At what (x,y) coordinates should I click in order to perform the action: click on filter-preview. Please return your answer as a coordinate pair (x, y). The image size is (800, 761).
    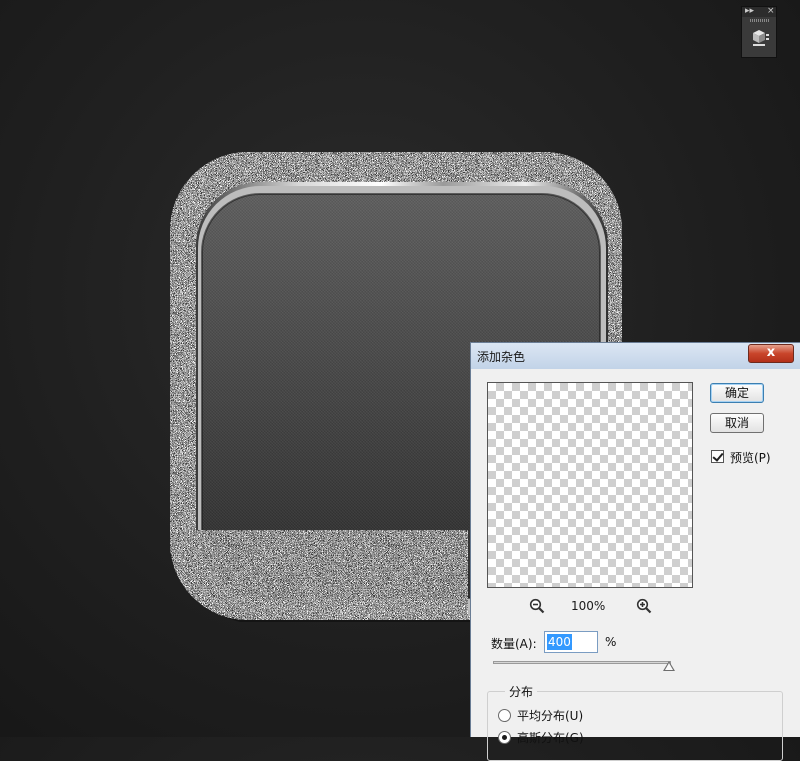
    Looking at the image, I should click on (590, 485).